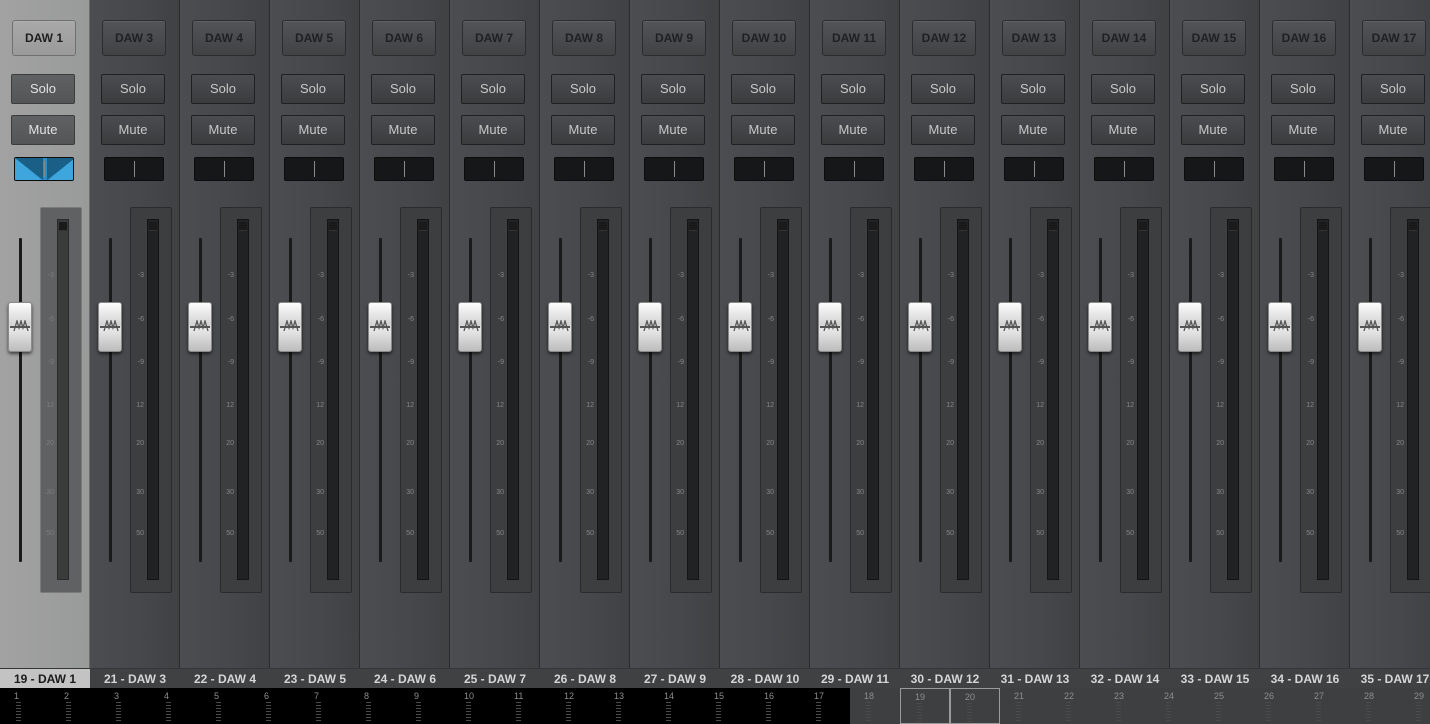  Describe the element at coordinates (775, 706) in the screenshot. I see `overview-channel-cell: 16` at that location.